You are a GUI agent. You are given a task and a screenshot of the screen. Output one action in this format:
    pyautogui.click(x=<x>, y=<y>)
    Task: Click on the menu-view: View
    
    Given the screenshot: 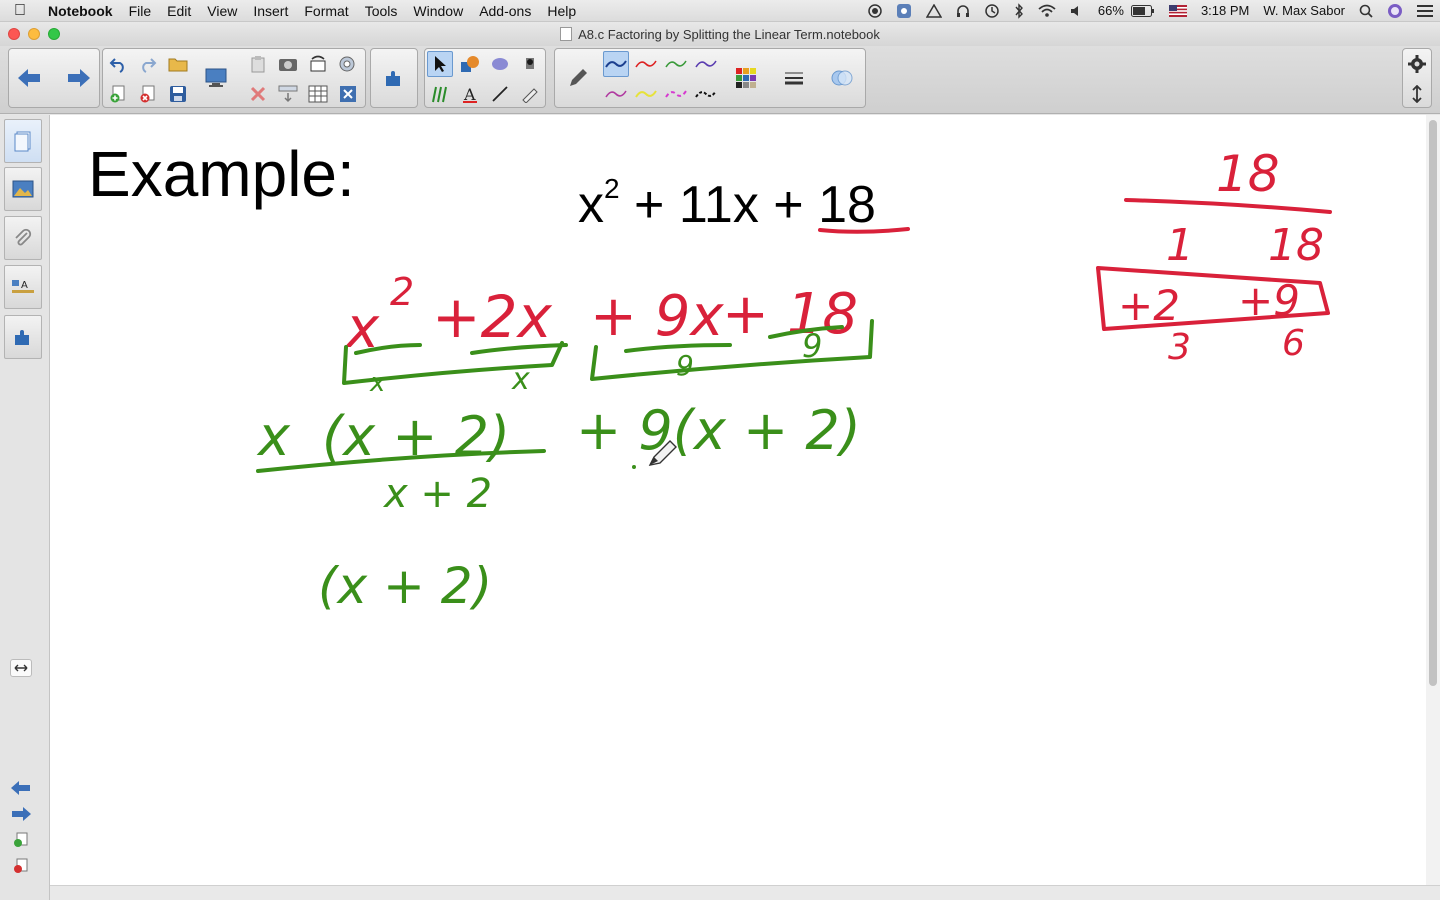 What is the action you would take?
    pyautogui.click(x=222, y=11)
    